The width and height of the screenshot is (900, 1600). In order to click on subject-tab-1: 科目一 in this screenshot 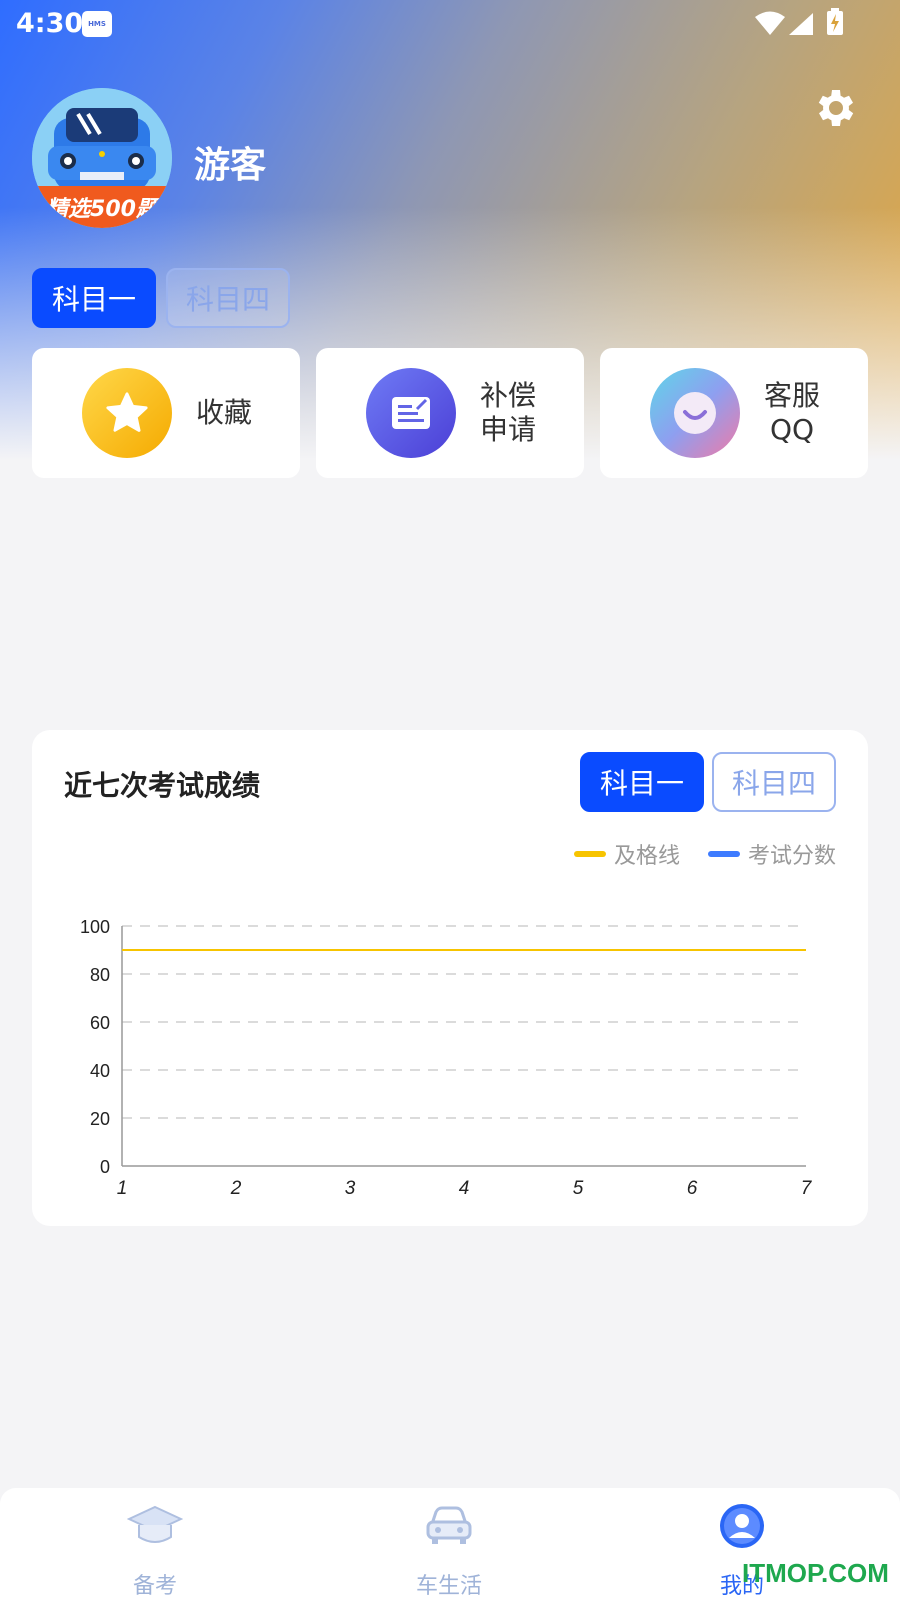, I will do `click(94, 298)`.